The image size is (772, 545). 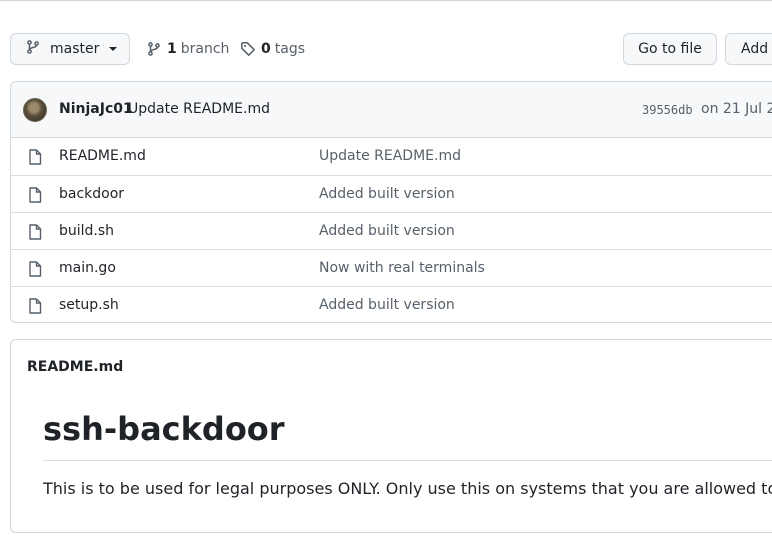 I want to click on add-file-button: Add, so click(x=748, y=49).